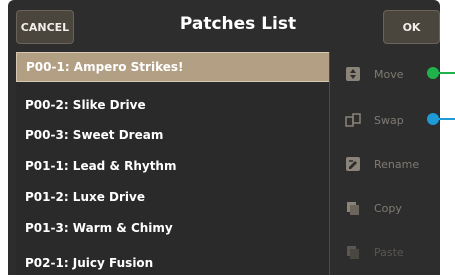  Describe the element at coordinates (389, 74) in the screenshot. I see `move-label: Move` at that location.